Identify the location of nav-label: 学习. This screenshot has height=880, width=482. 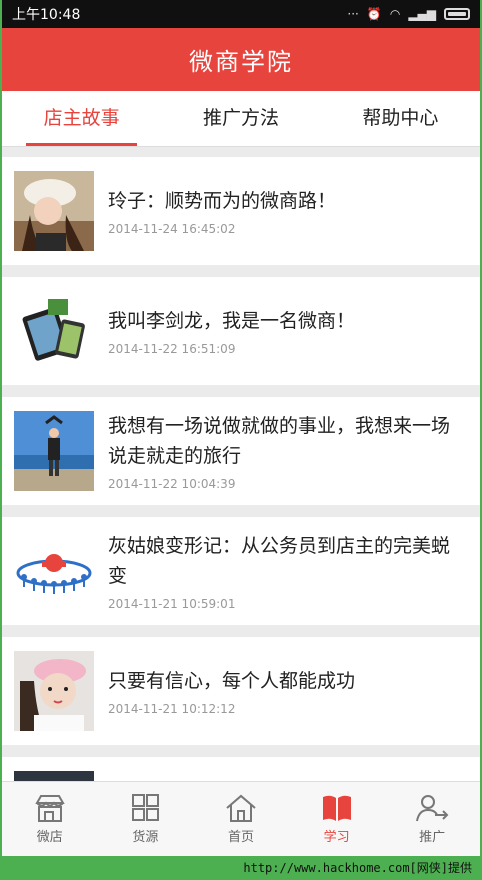
(336, 837).